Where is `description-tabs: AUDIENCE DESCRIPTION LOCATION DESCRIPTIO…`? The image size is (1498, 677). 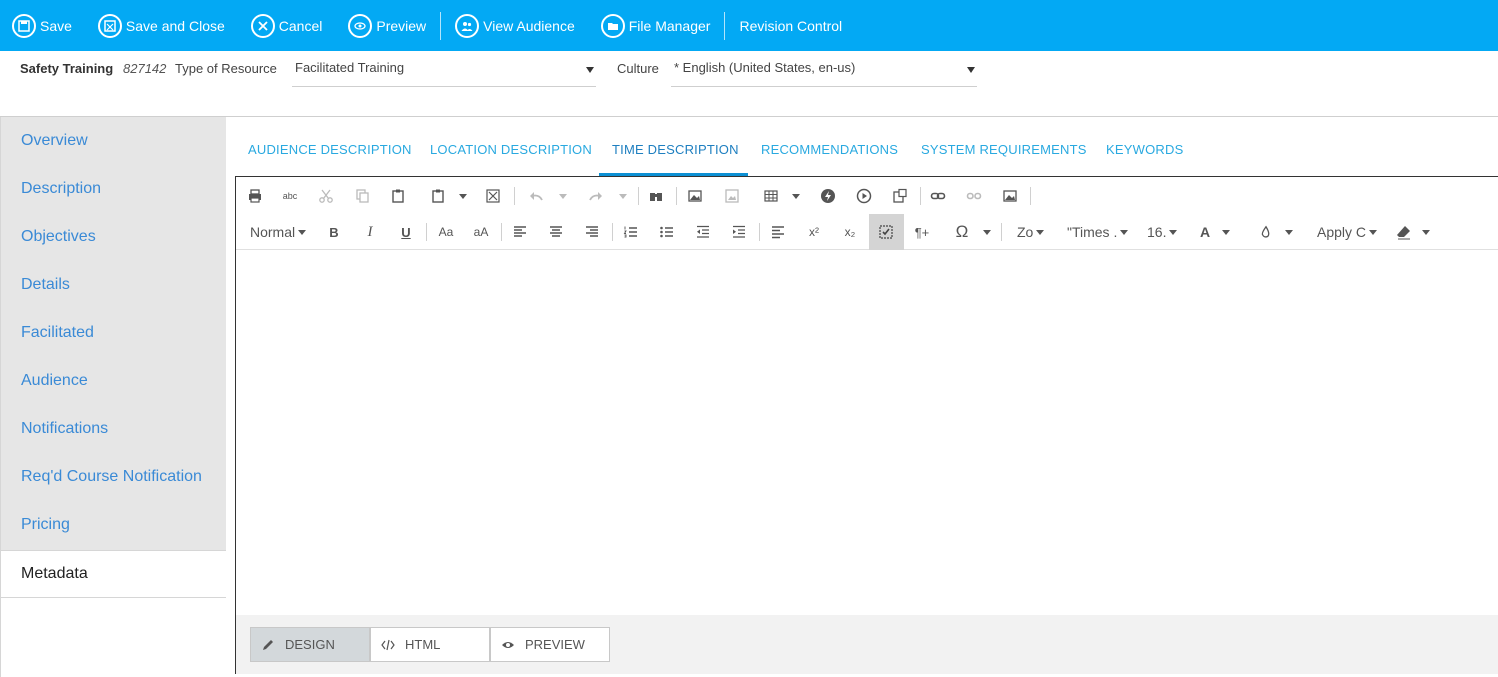 description-tabs: AUDIENCE DESCRIPTION LOCATION DESCRIPTIO… is located at coordinates (866, 147).